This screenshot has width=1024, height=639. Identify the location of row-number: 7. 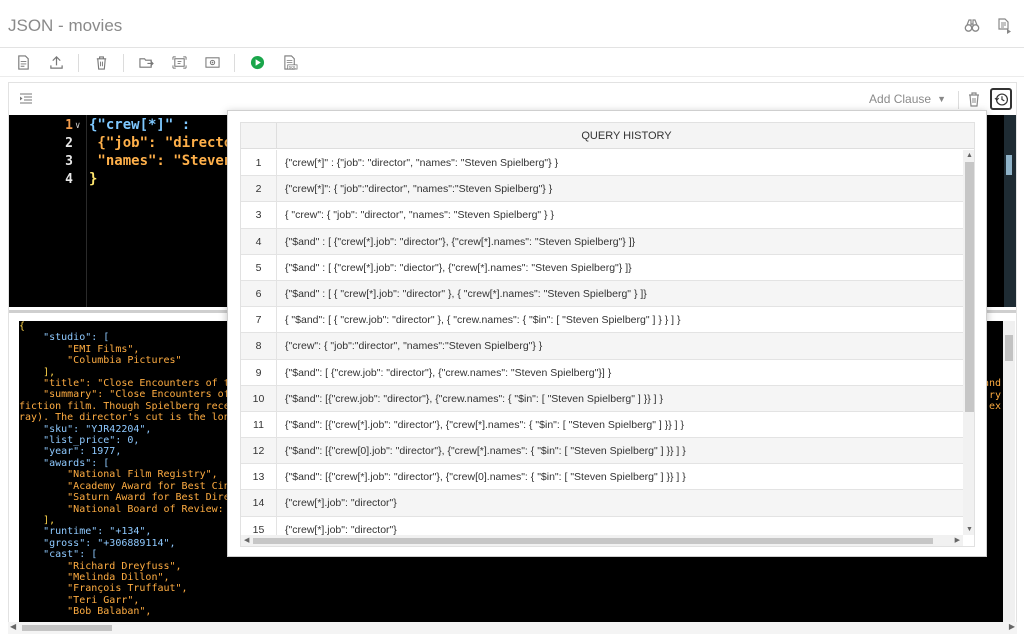
(259, 320).